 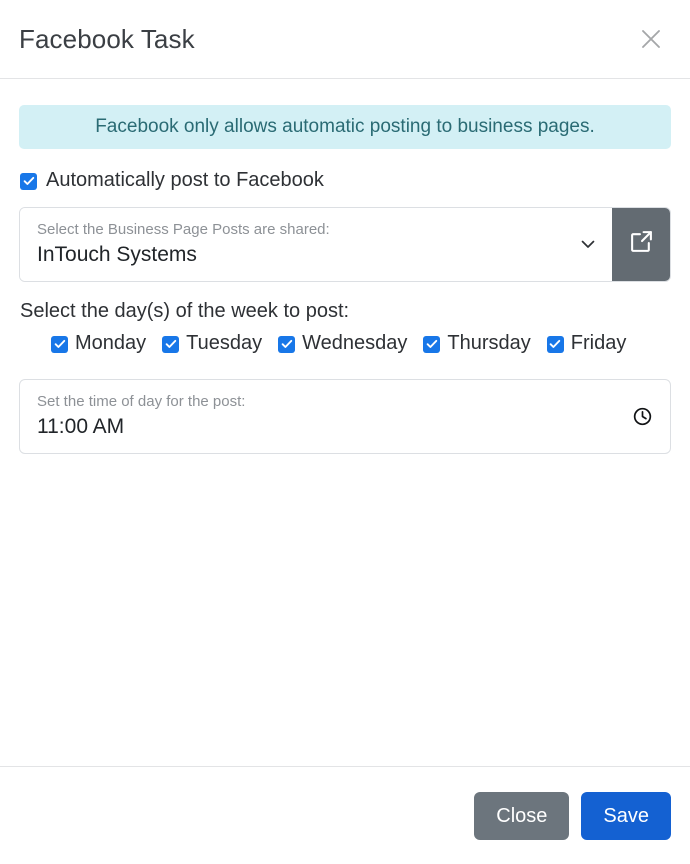 I want to click on page-title: Facebook Task, so click(x=107, y=38).